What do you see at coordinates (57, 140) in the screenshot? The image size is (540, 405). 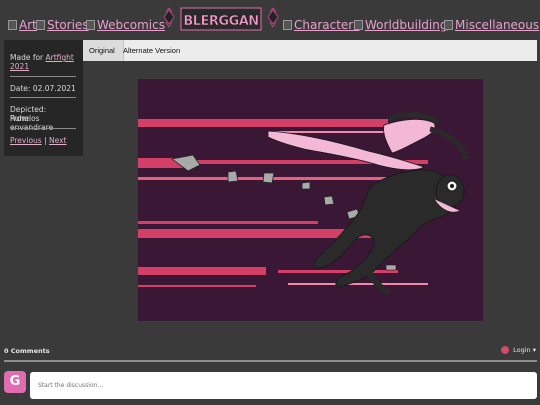 I see `next-link: Next` at bounding box center [57, 140].